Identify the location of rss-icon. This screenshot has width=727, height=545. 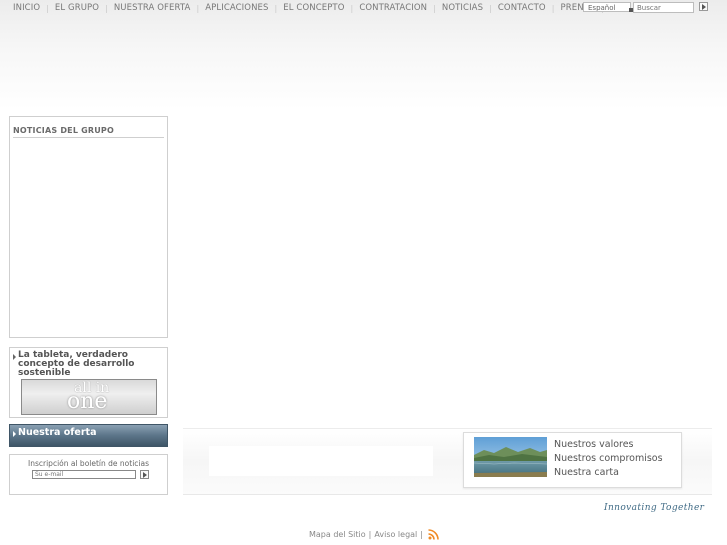
(433, 534).